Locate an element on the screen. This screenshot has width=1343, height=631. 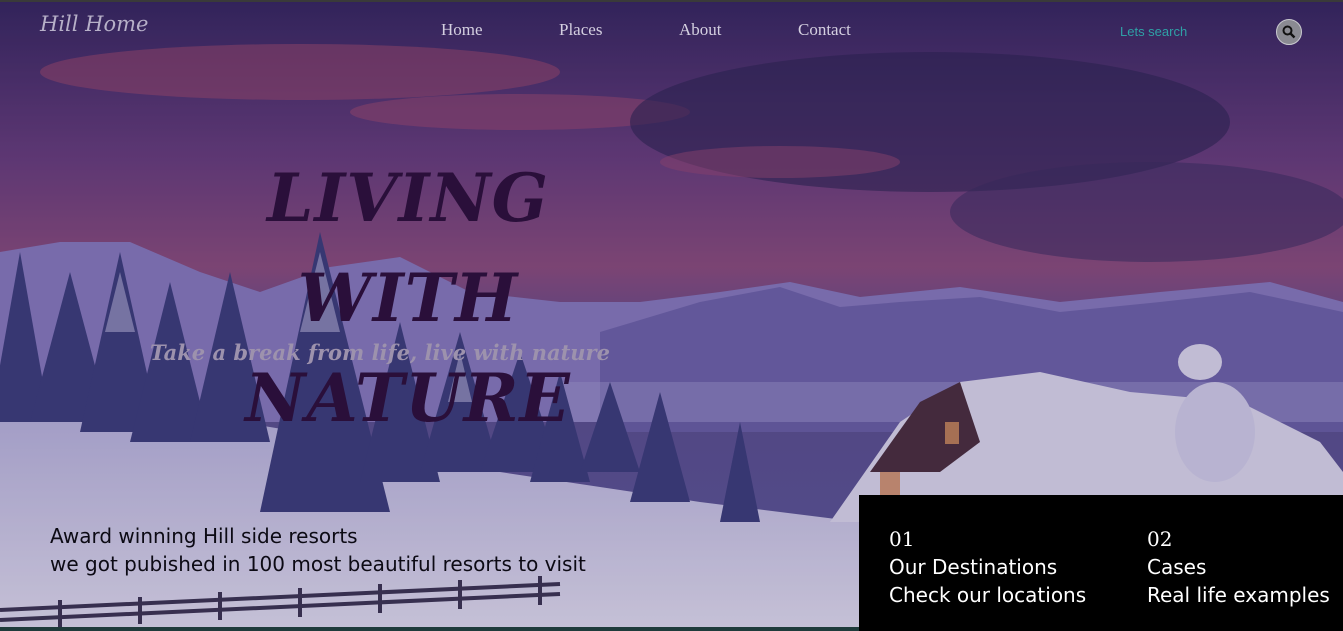
search-icon is located at coordinates (1289, 32).